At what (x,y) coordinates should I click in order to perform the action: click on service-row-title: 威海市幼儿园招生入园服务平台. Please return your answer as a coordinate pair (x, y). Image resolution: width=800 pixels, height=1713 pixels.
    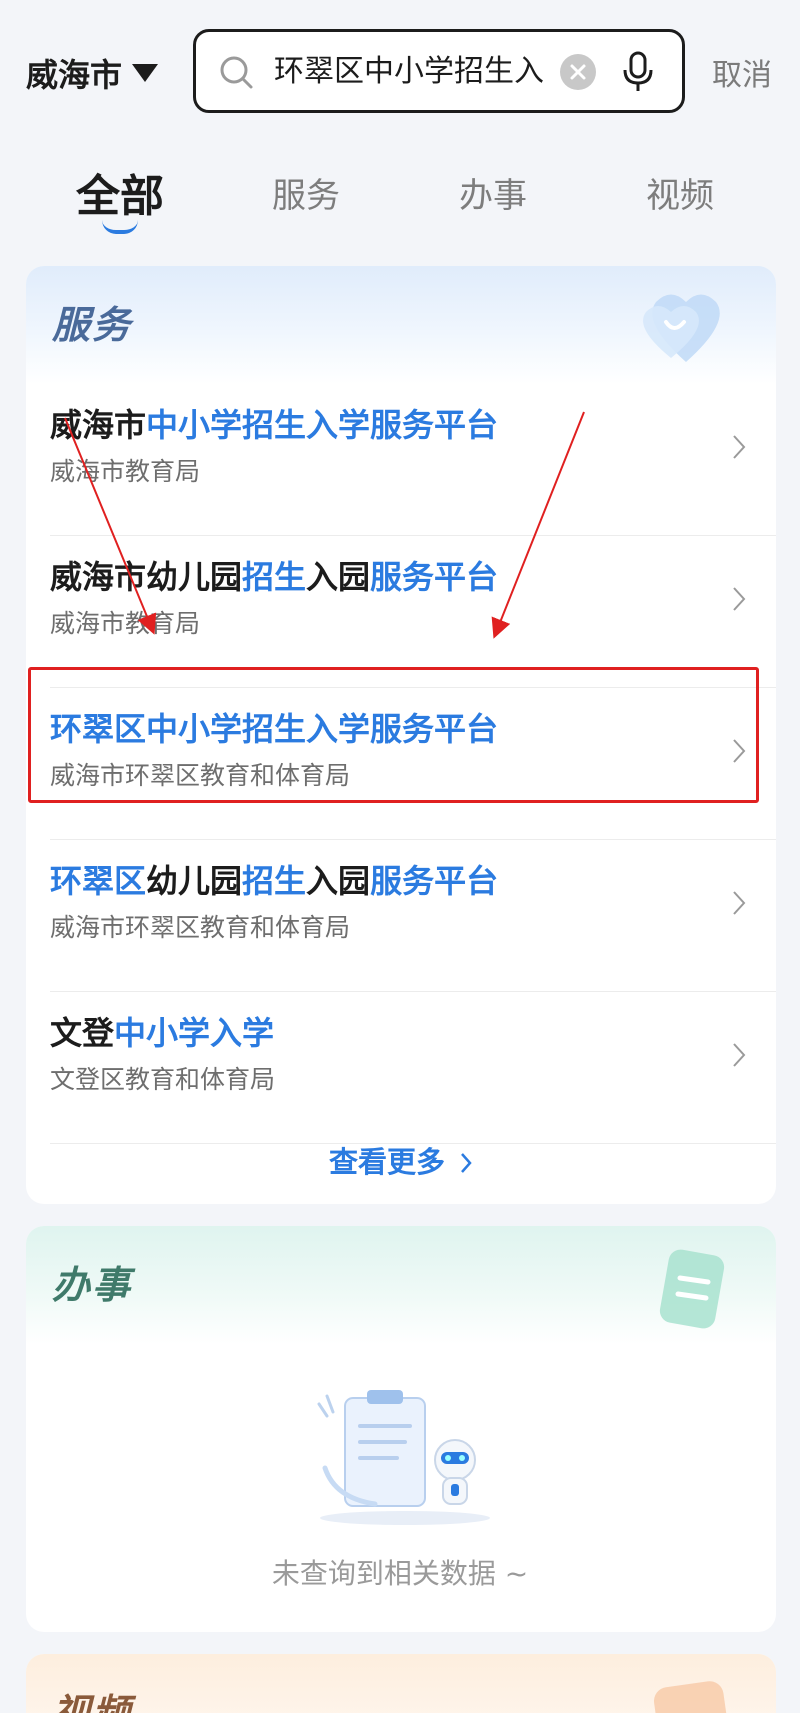
    Looking at the image, I should click on (274, 575).